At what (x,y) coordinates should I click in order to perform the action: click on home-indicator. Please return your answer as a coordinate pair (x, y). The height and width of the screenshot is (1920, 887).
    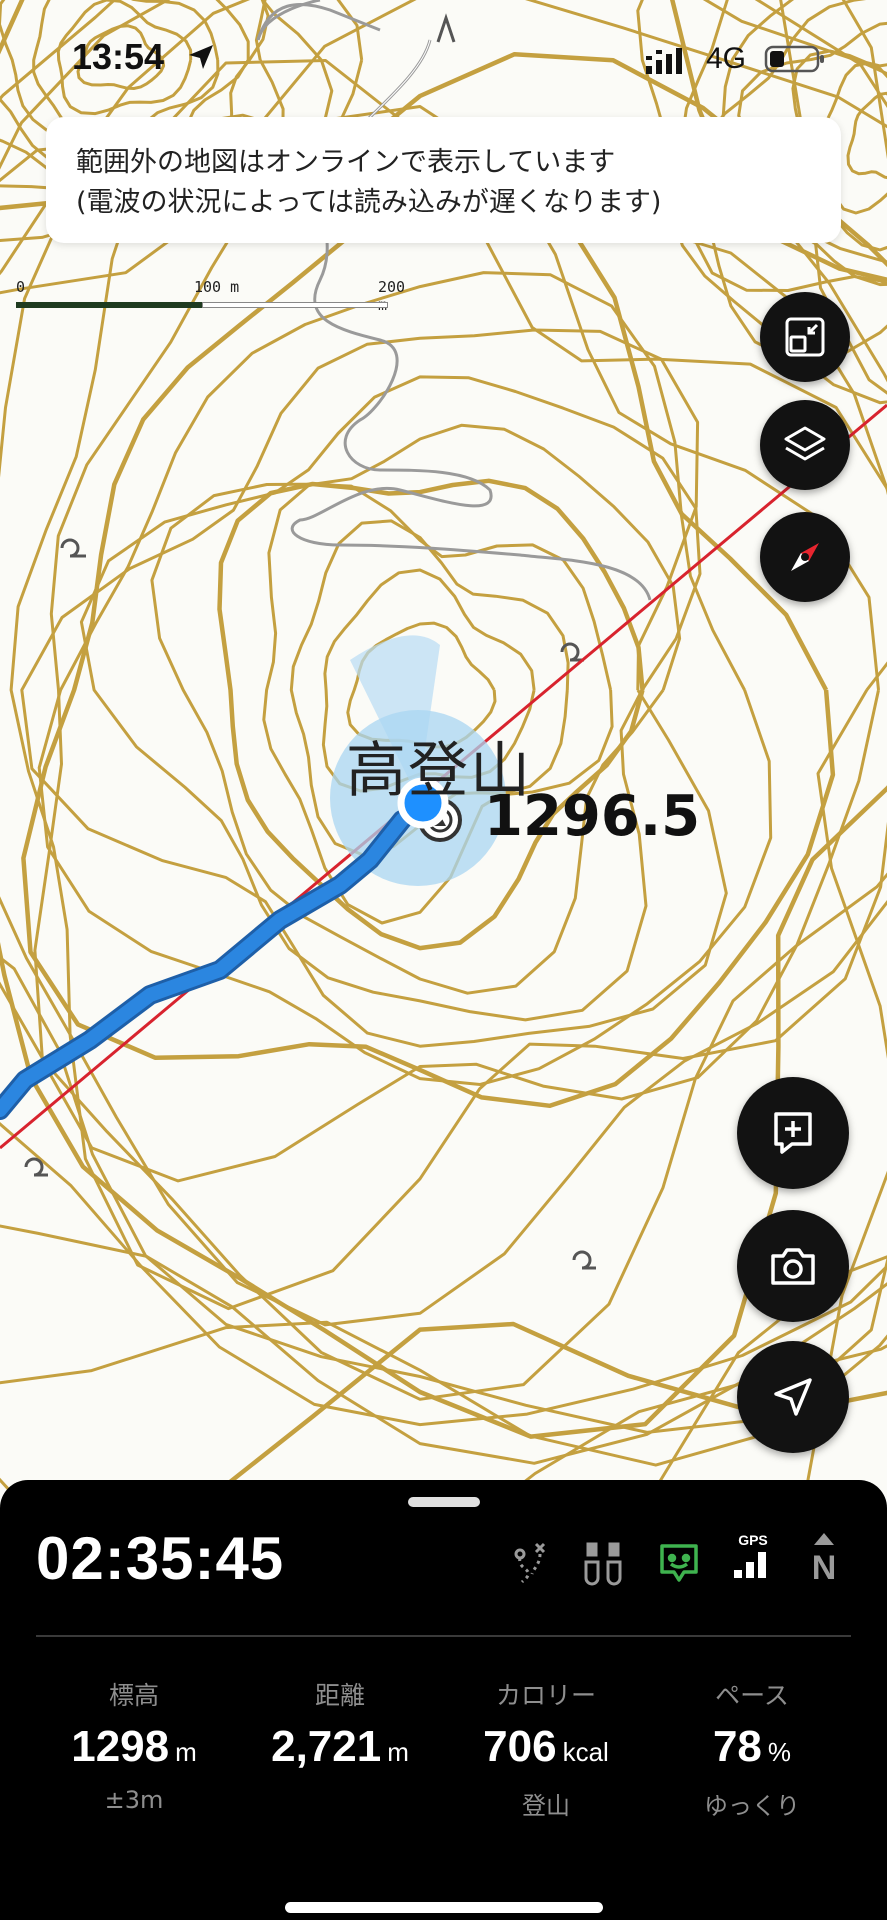
    Looking at the image, I should click on (444, 1907).